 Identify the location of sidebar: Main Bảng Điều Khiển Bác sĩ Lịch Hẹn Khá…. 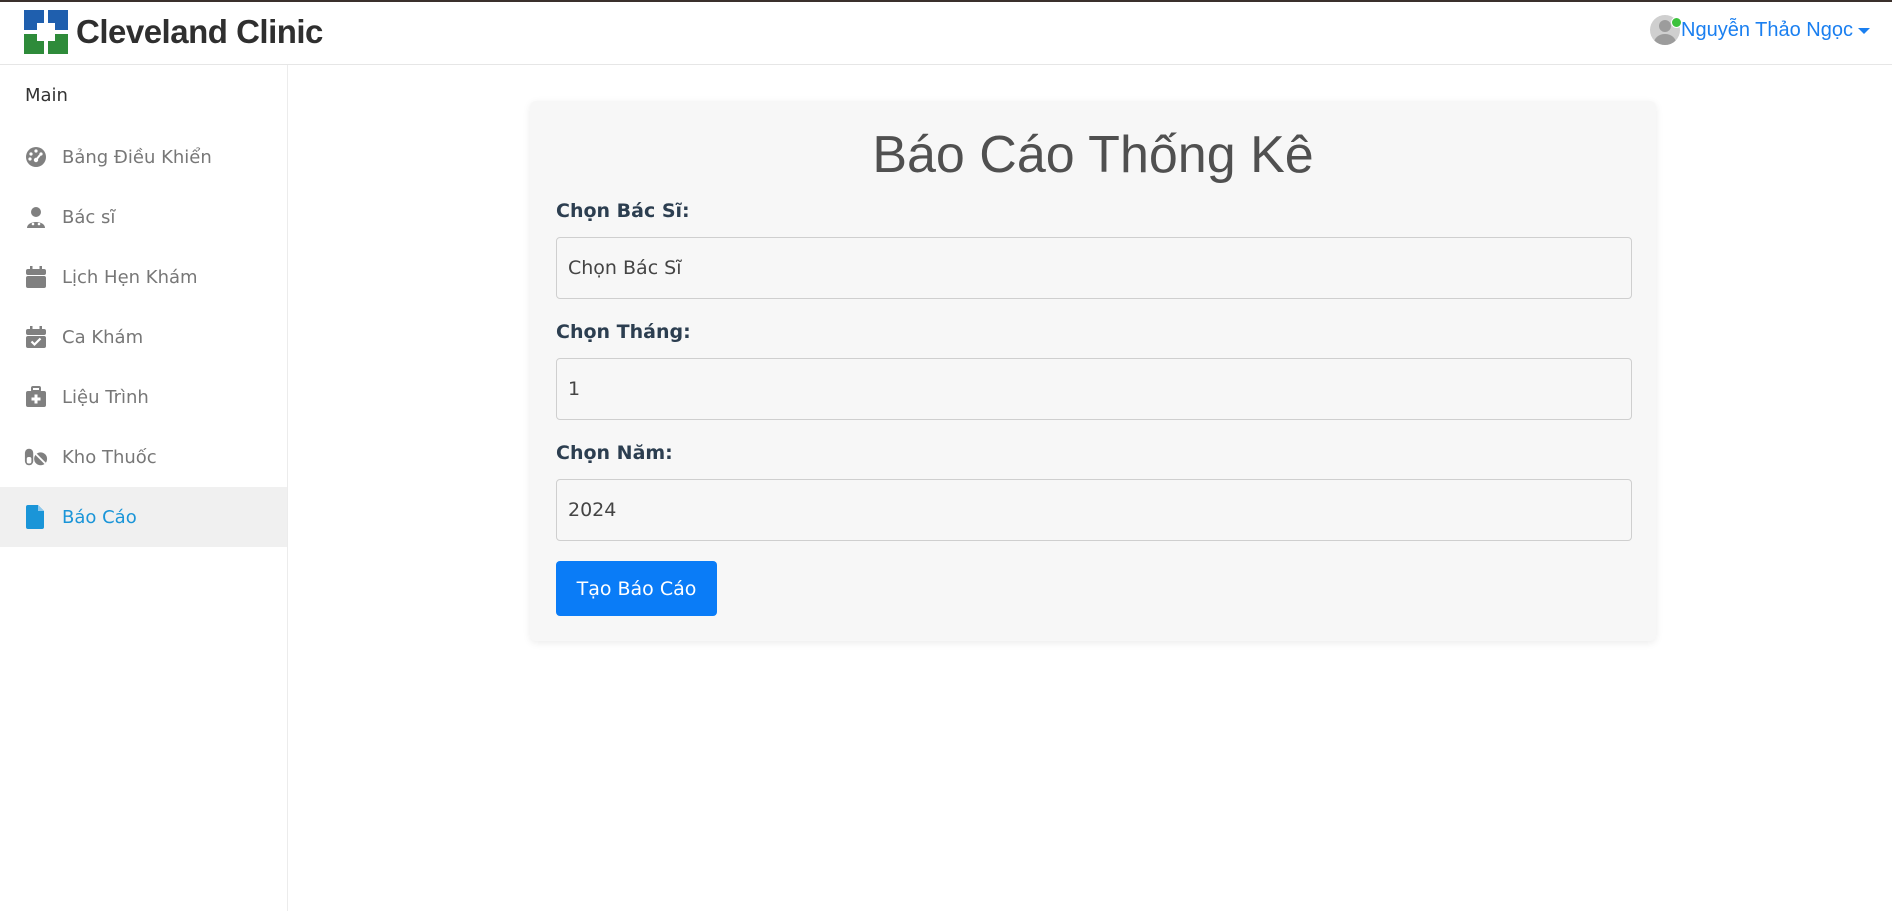
(144, 488).